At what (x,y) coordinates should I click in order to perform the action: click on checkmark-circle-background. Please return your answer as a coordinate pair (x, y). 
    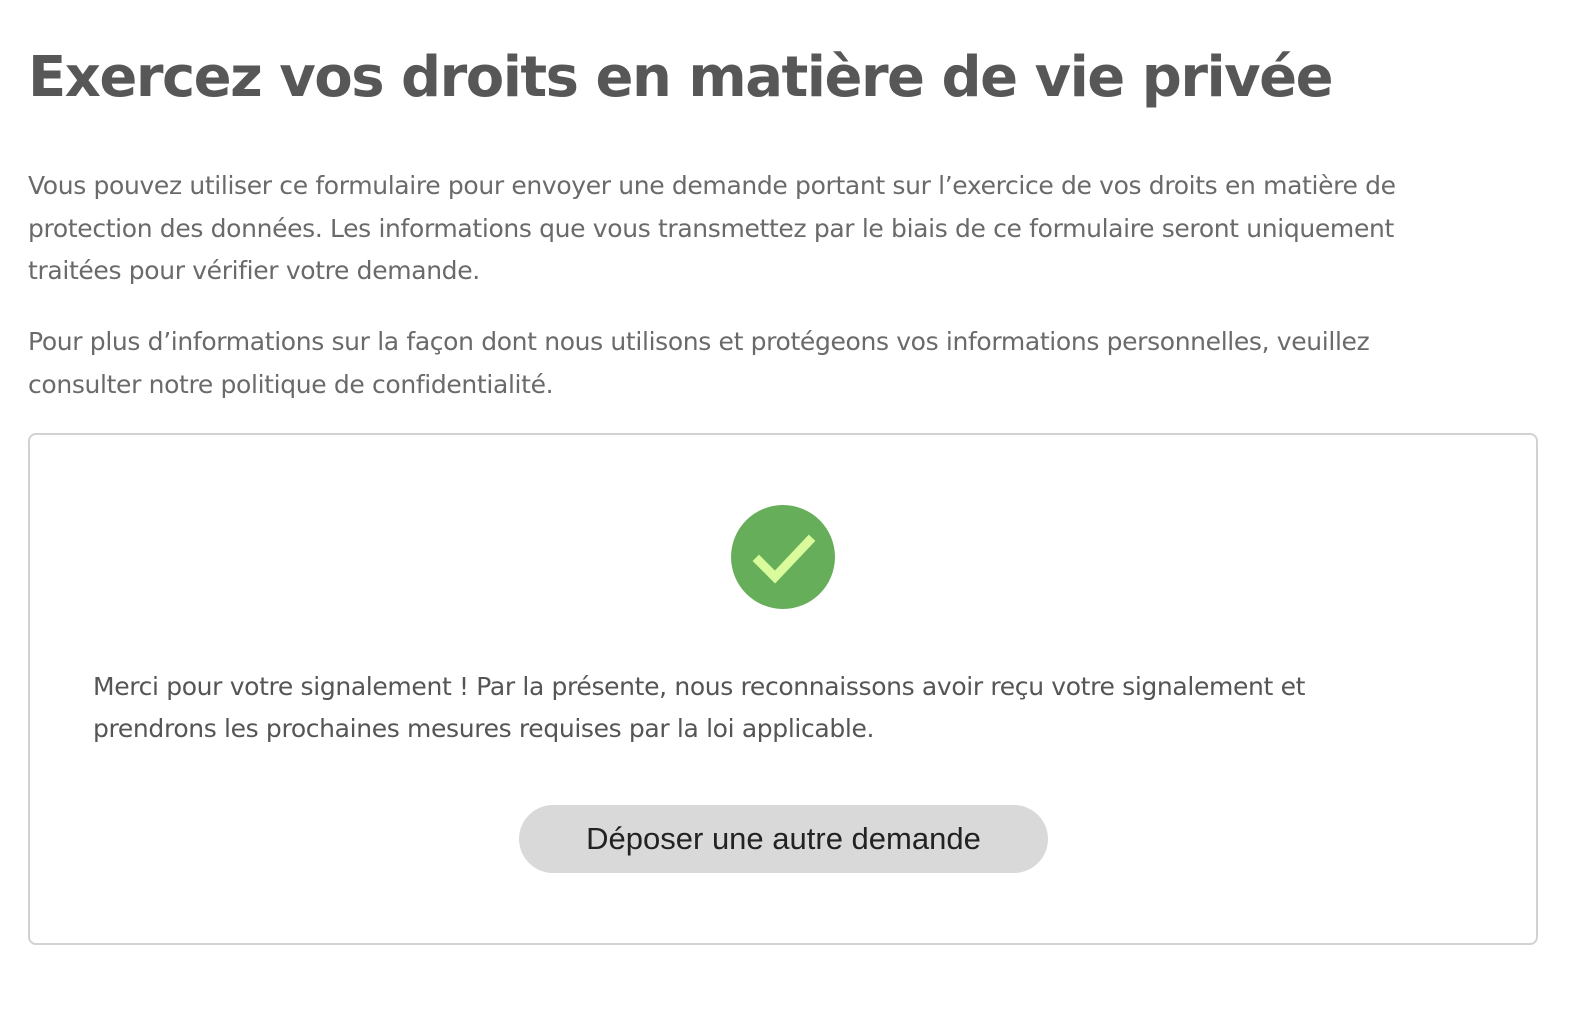
    Looking at the image, I should click on (783, 557).